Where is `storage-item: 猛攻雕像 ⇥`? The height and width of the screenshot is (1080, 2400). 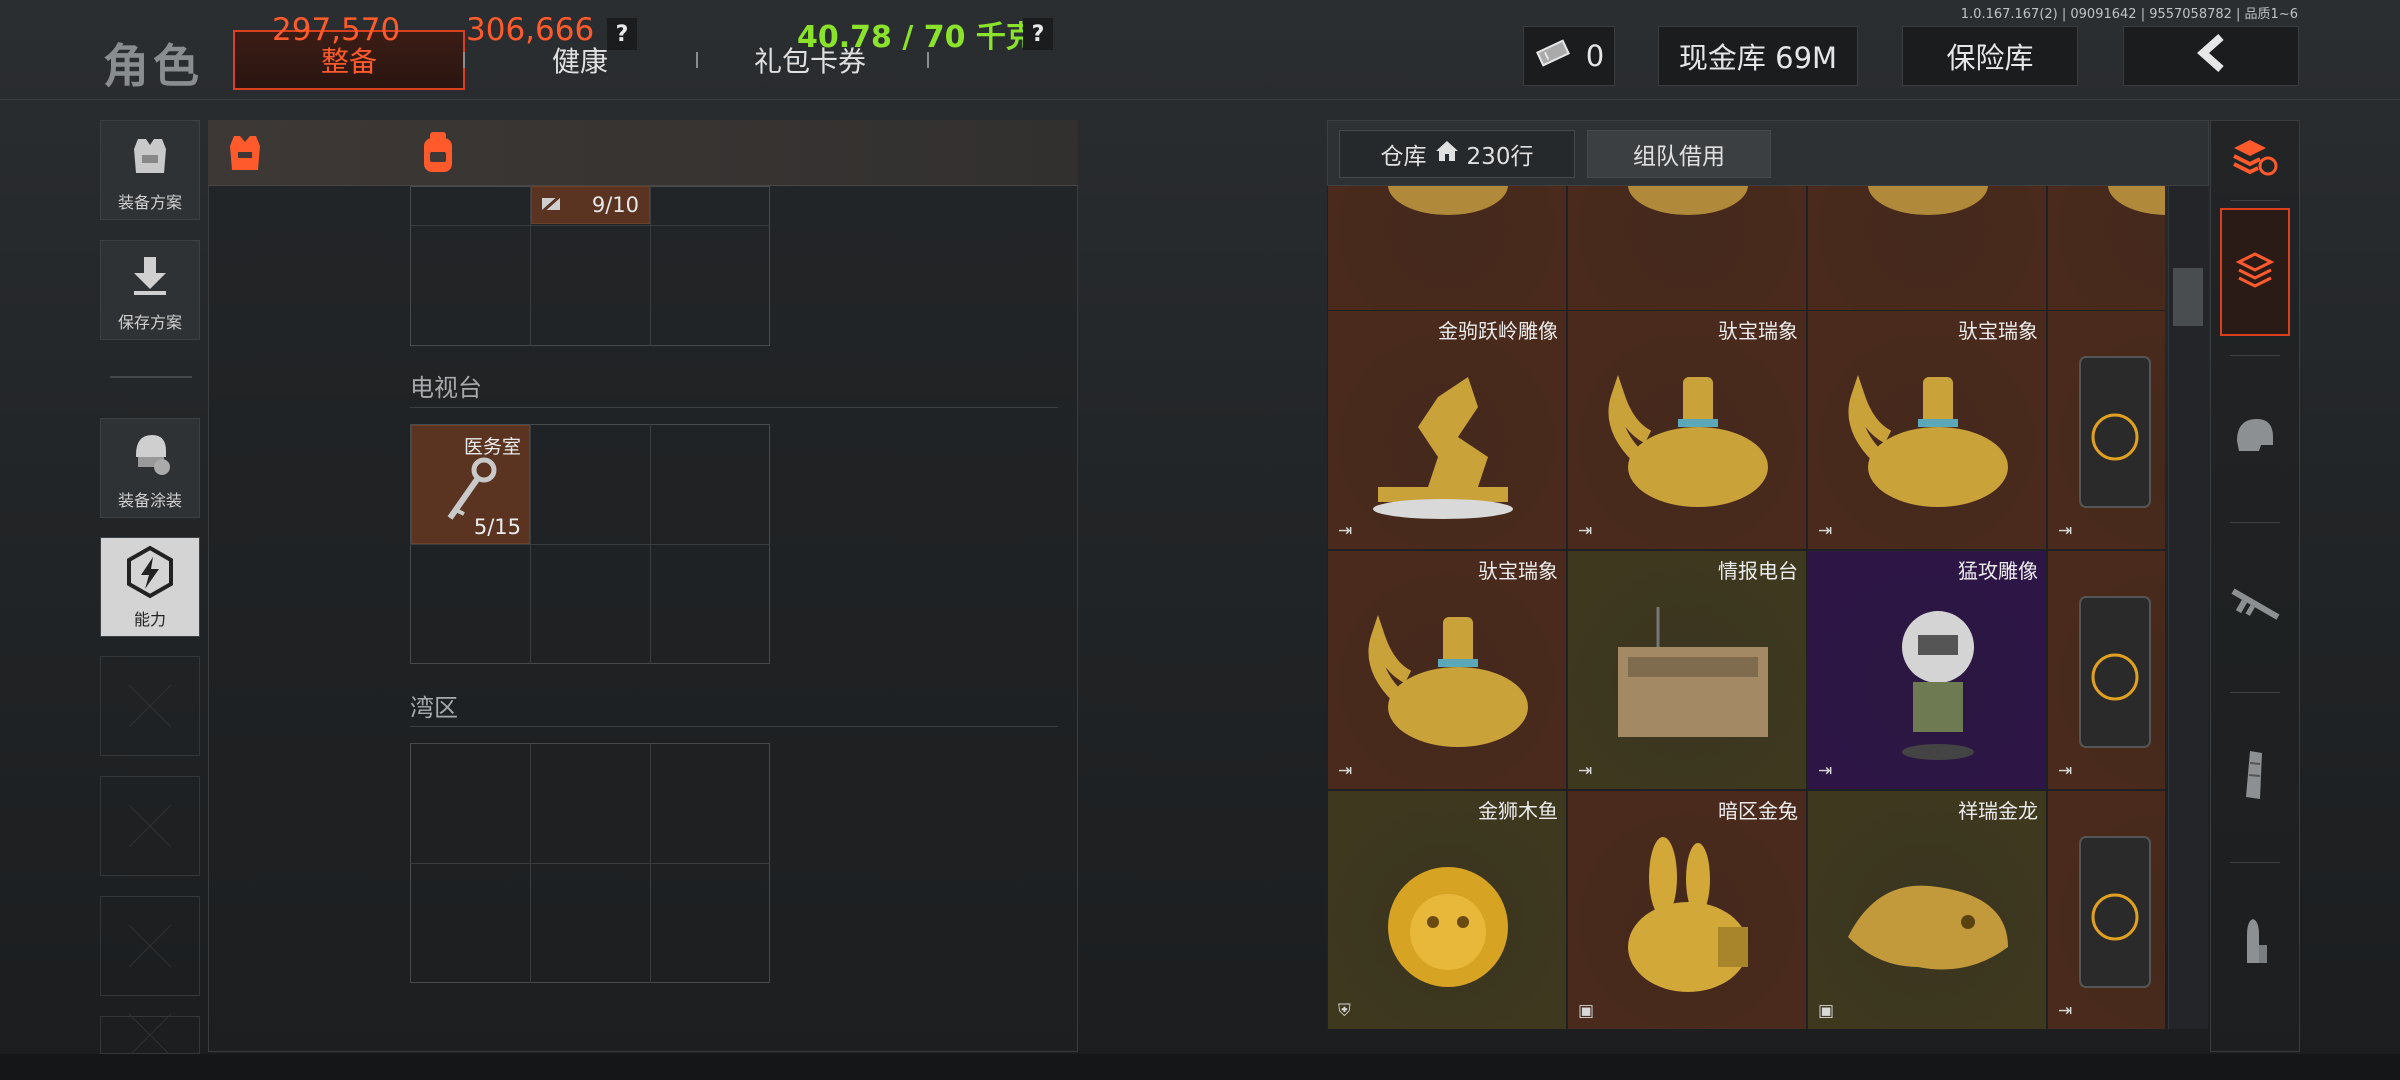
storage-item: 猛攻雕像 ⇥ is located at coordinates (1927, 670).